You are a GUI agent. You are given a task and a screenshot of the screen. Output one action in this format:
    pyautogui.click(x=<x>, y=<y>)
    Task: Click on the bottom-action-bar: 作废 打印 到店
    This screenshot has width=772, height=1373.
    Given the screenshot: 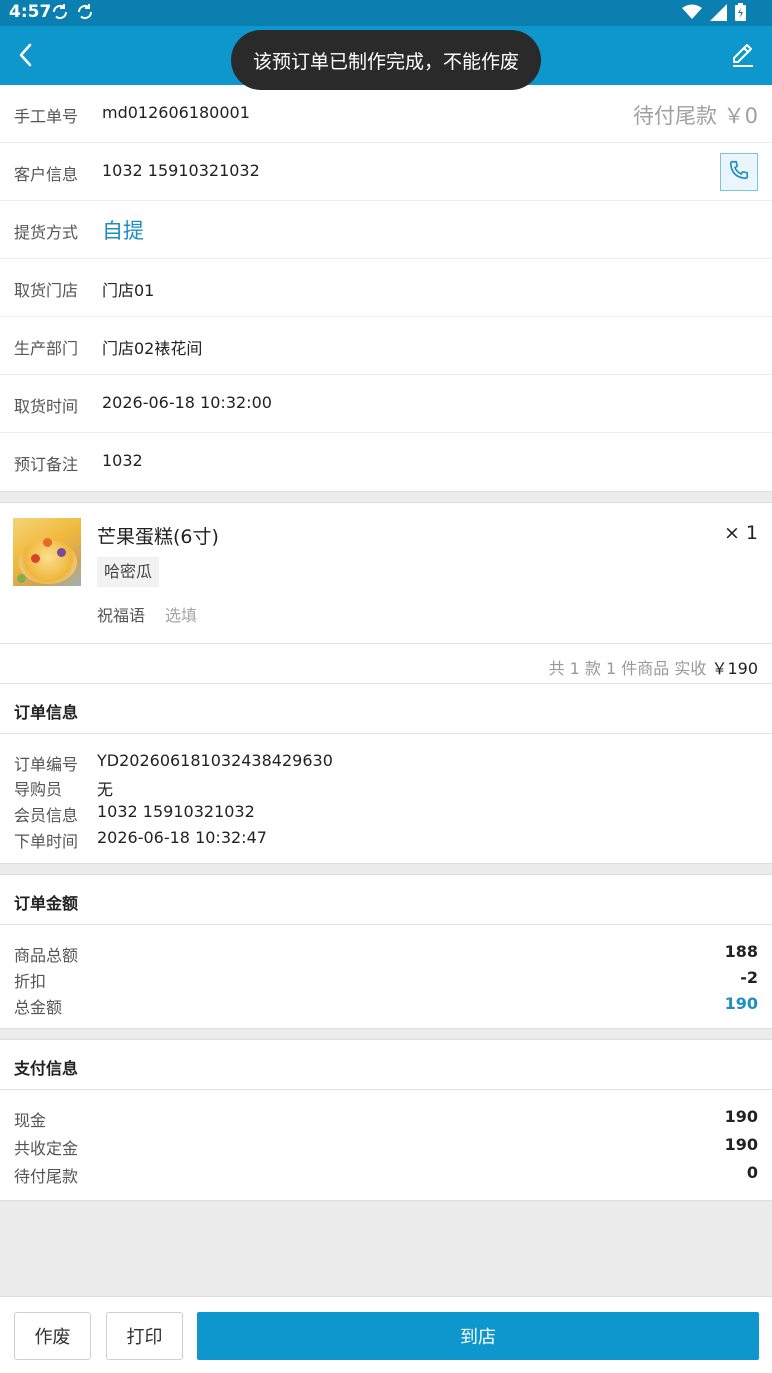 What is the action you would take?
    pyautogui.click(x=386, y=1334)
    